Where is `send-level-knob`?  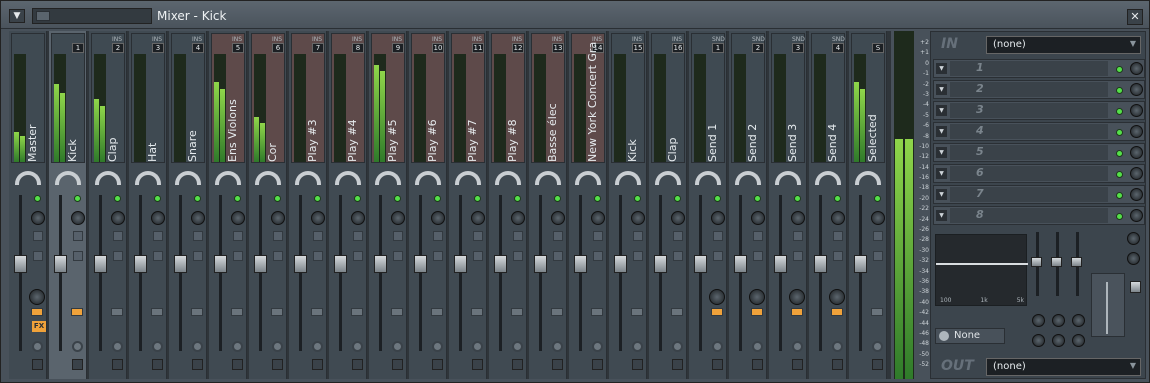 send-level-knob is located at coordinates (837, 297).